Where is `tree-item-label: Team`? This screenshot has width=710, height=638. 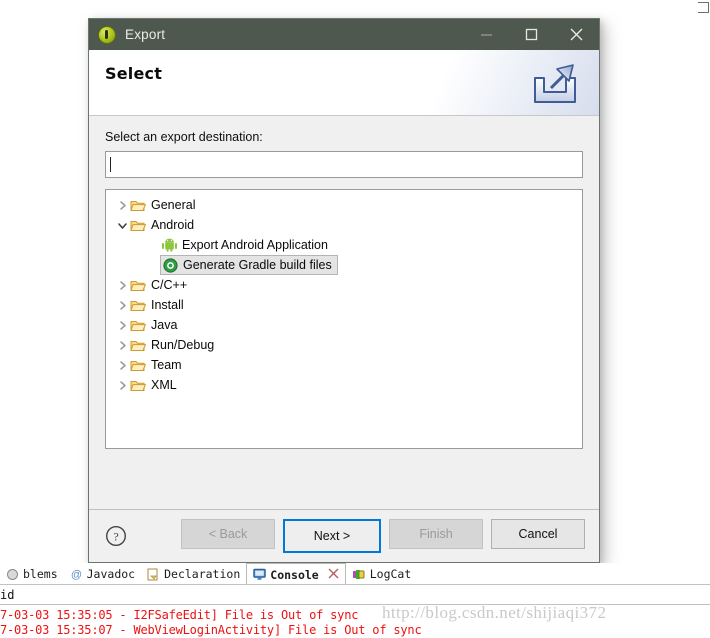
tree-item-label: Team is located at coordinates (166, 365).